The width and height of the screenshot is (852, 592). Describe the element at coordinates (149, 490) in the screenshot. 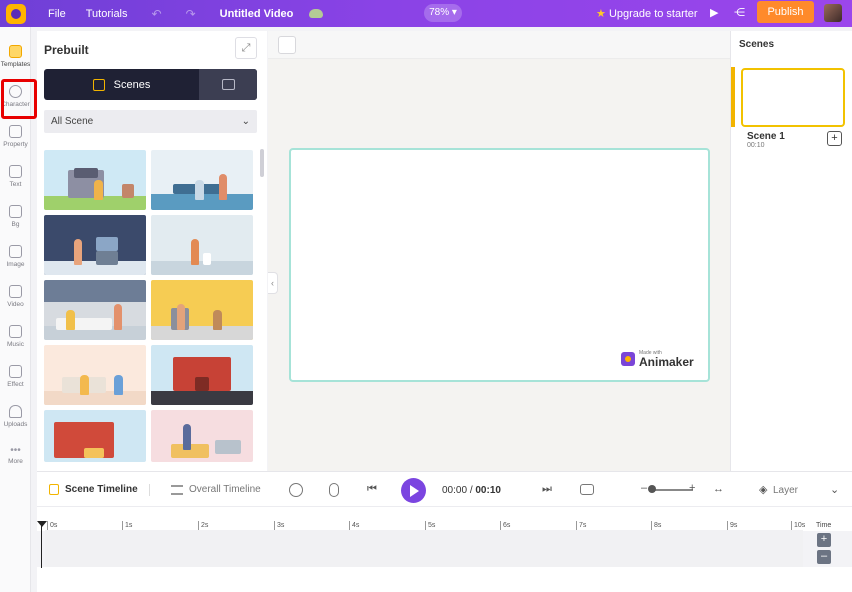

I see `divider` at that location.